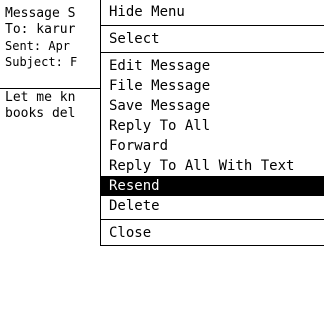 Image resolution: width=324 pixels, height=323 pixels. What do you see at coordinates (41, 62) in the screenshot?
I see `message-subject-field: Subject: F` at bounding box center [41, 62].